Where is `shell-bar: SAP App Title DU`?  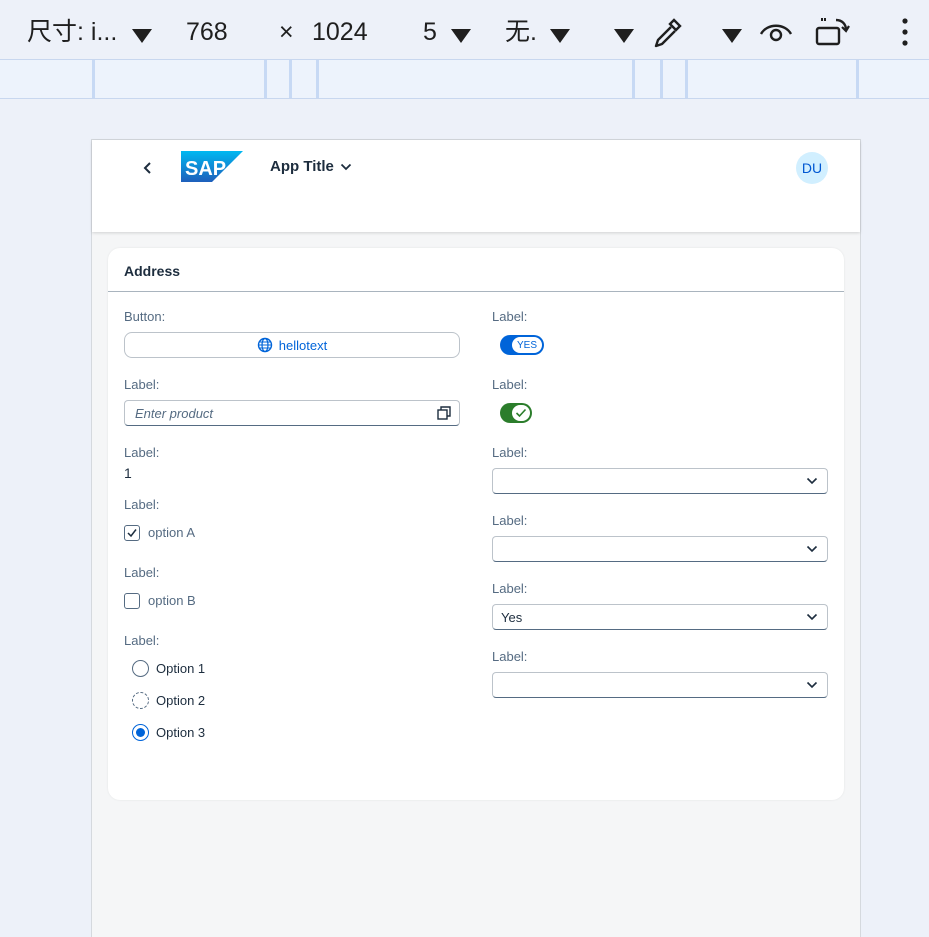 shell-bar: SAP App Title DU is located at coordinates (476, 186).